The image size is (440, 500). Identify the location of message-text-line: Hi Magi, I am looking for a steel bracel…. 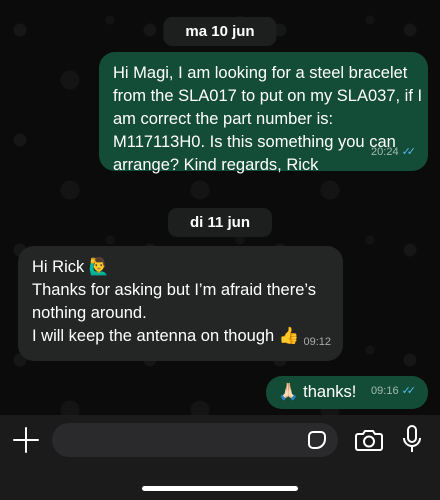
(260, 73).